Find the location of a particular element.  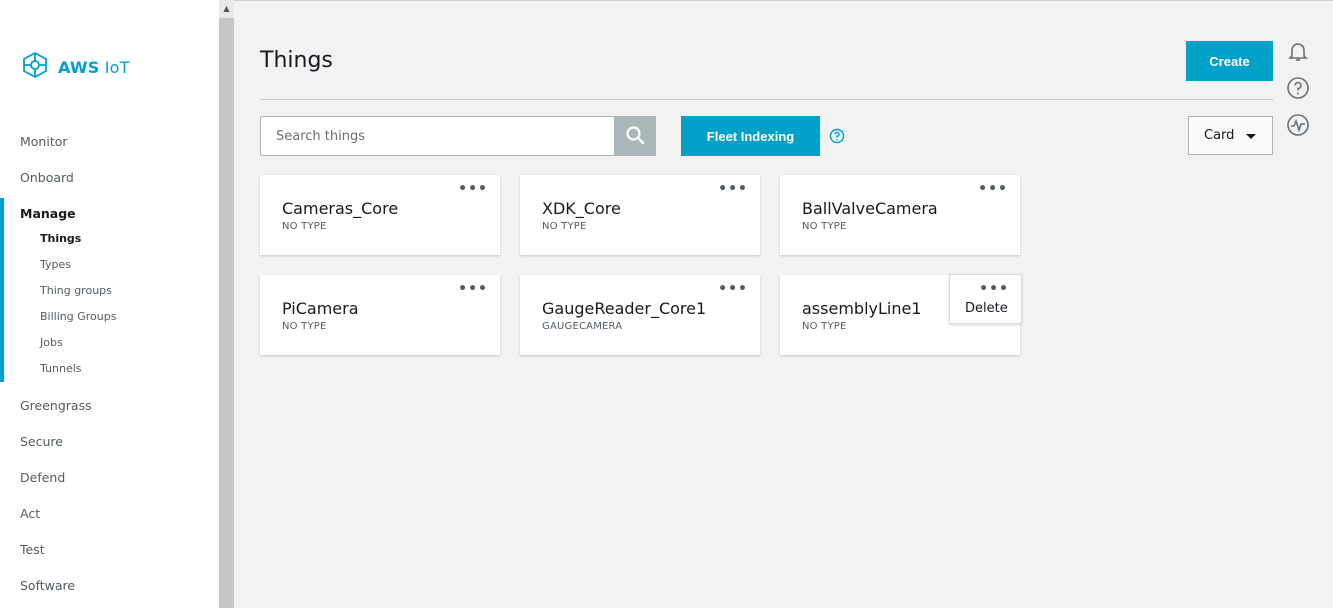

sidebar-subitem-types: Types is located at coordinates (55, 264).